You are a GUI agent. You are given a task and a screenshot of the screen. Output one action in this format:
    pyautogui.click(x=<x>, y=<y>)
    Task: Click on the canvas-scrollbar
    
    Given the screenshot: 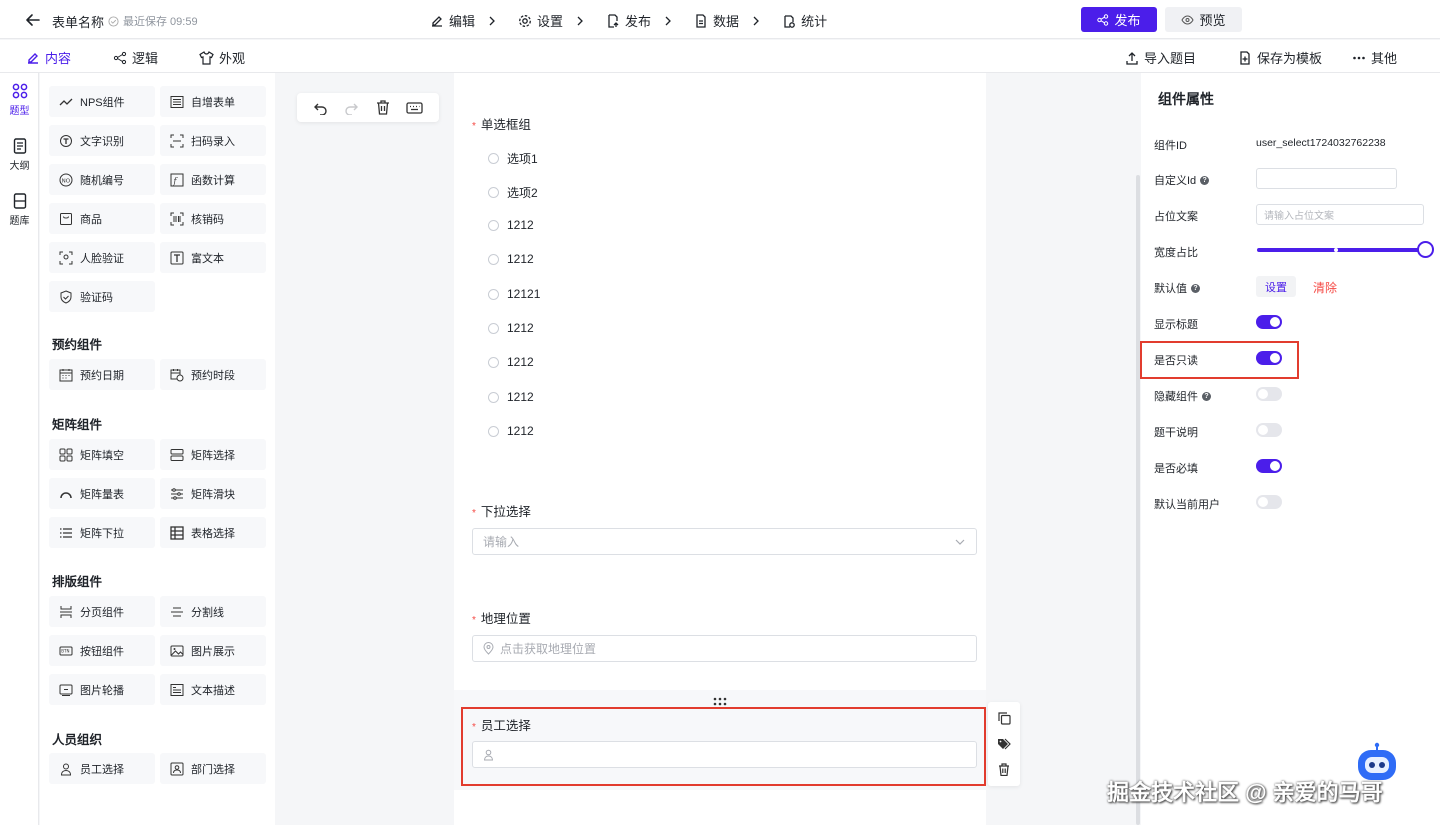 What is the action you would take?
    pyautogui.click(x=1138, y=500)
    